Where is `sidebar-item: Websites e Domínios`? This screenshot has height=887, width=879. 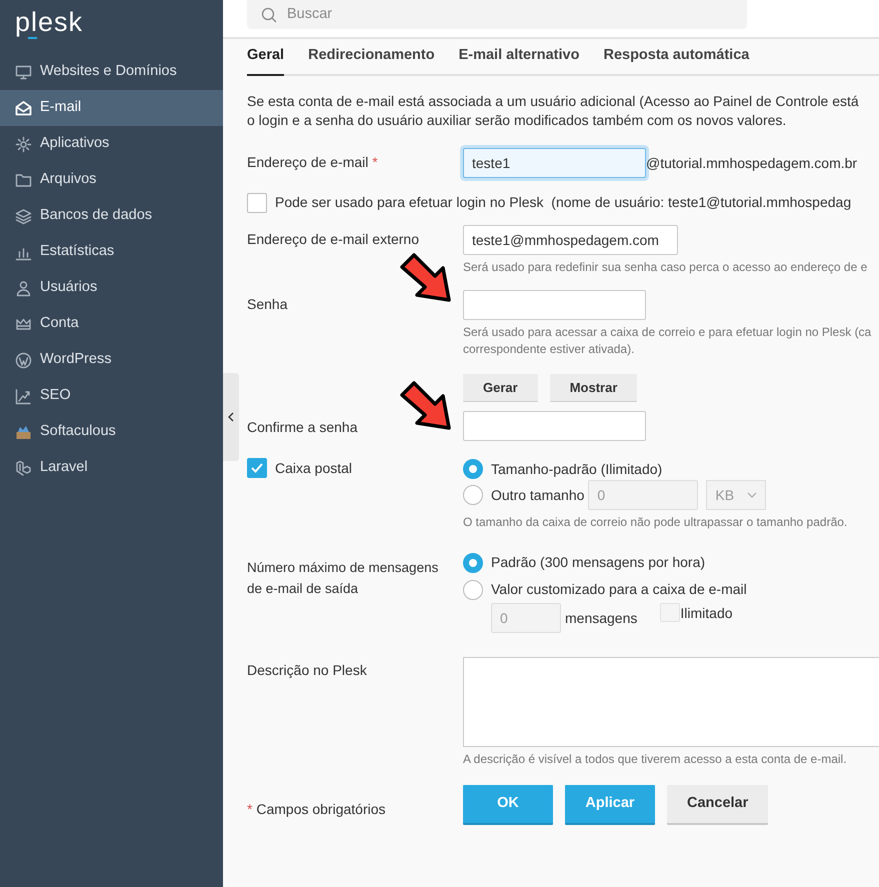
sidebar-item: Websites e Domínios is located at coordinates (111, 72).